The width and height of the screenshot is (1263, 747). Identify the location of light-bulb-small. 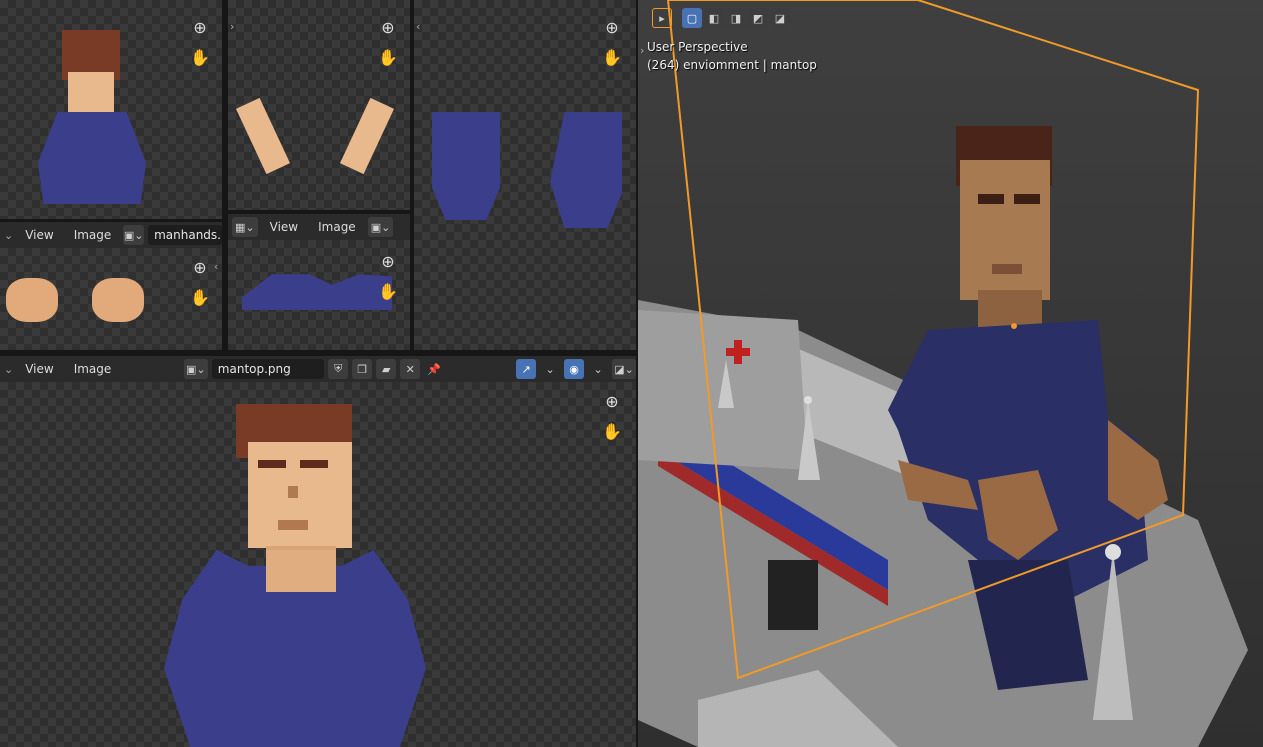
(808, 400).